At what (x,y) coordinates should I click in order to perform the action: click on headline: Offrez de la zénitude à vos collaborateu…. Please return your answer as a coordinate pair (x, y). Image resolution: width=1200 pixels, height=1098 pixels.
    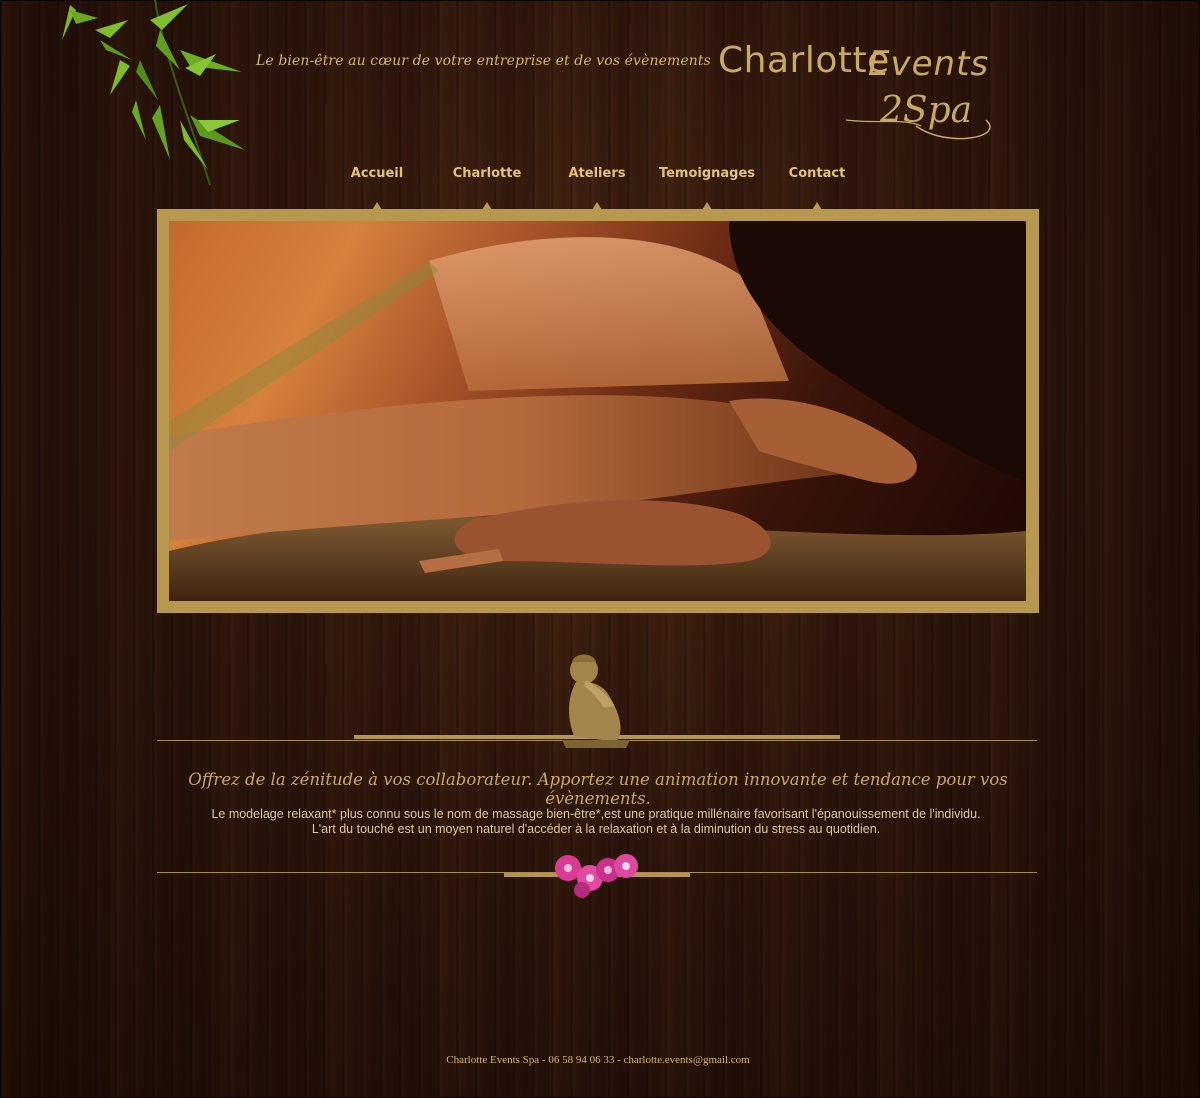
    Looking at the image, I should click on (598, 789).